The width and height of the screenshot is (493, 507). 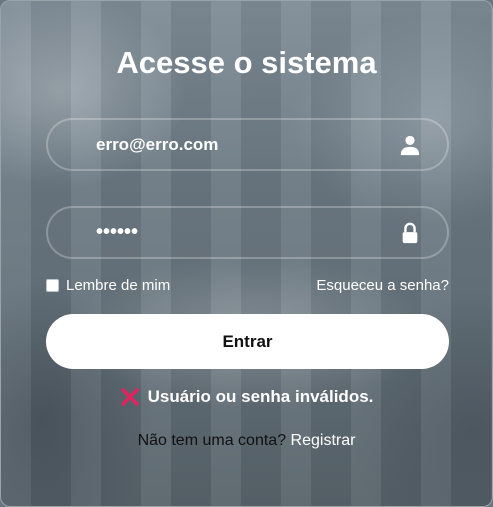 What do you see at coordinates (260, 396) in the screenshot?
I see `error-text: Usuário ou senha inválidos.` at bounding box center [260, 396].